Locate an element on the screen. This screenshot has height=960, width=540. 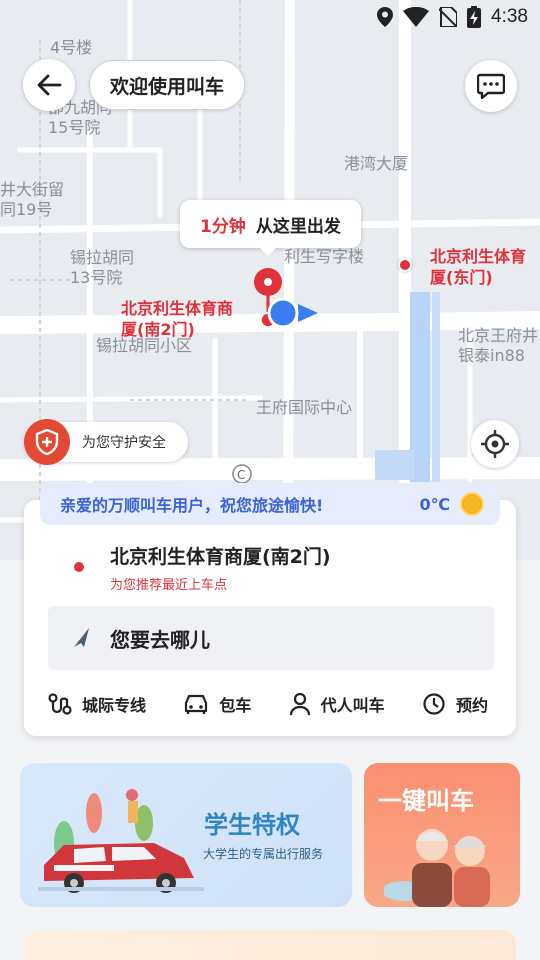
pickup-eta-bubble: 1分钟 从这里出发 is located at coordinates (270, 228).